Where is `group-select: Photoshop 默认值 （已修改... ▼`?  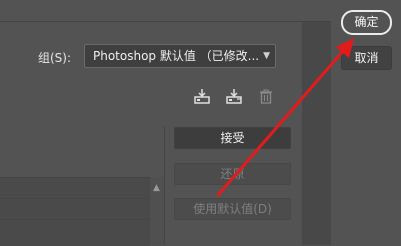
group-select: Photoshop 默认值 （已修改... ▼ is located at coordinates (180, 56).